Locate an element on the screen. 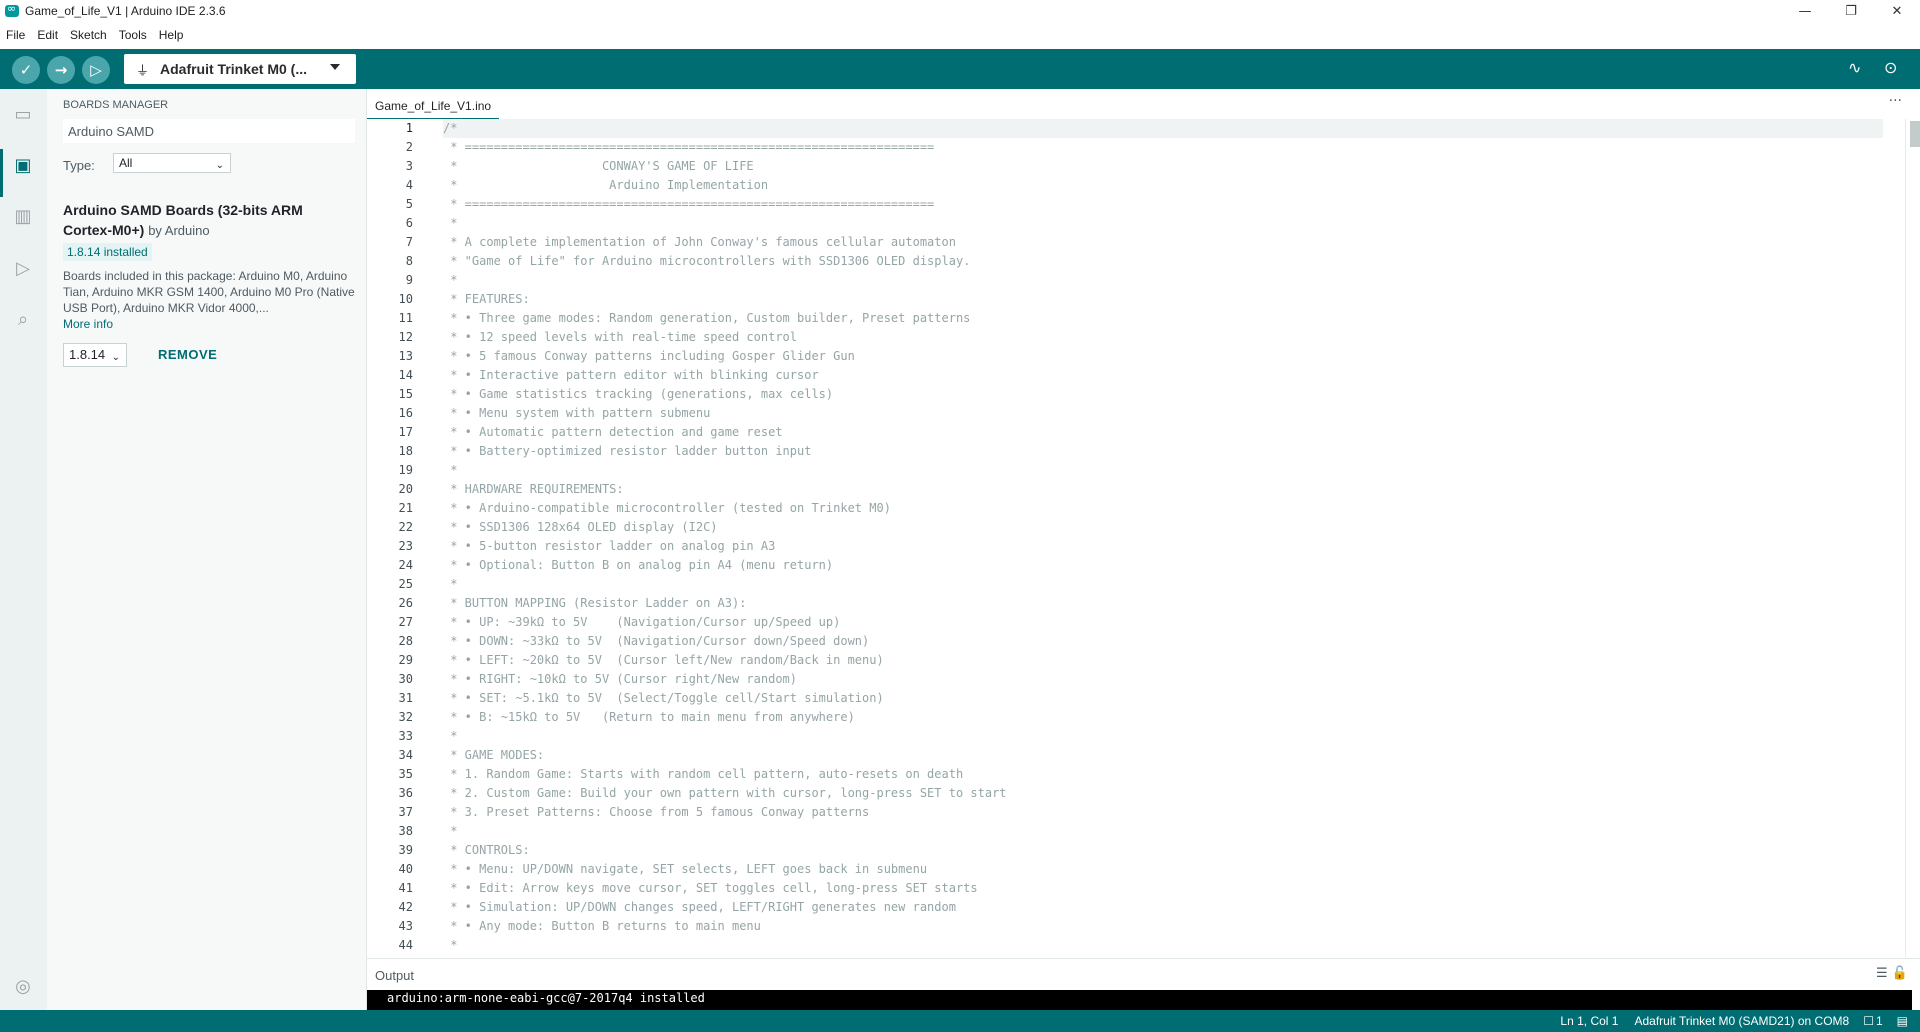  code-line: * • SSD1306 128x64 OLED display (I2C) is located at coordinates (1163, 527).